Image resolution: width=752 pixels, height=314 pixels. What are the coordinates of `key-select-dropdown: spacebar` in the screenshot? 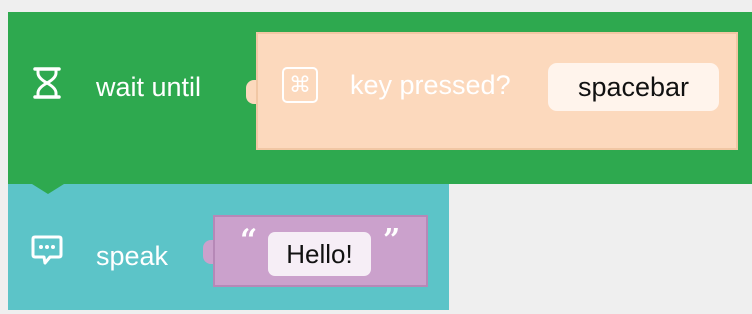 It's located at (633, 87).